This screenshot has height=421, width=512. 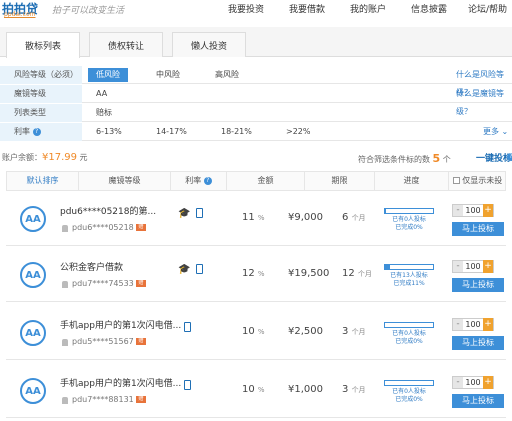 I want to click on filter-row-rate: 利率 ? 6-13% 14-17% 18-21% >22% 更多 ⌄, so click(x=256, y=132).